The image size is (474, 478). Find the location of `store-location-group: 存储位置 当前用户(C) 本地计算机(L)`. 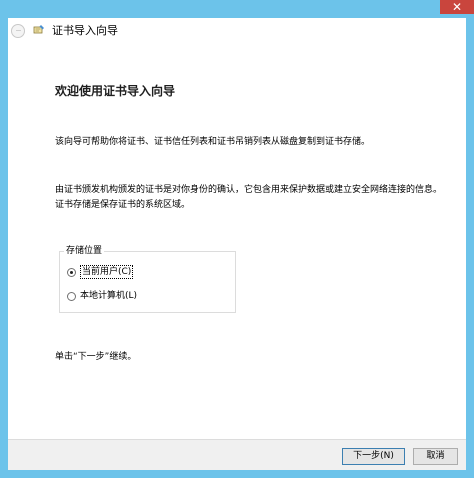

store-location-group: 存储位置 当前用户(C) 本地计算机(L) is located at coordinates (147, 278).